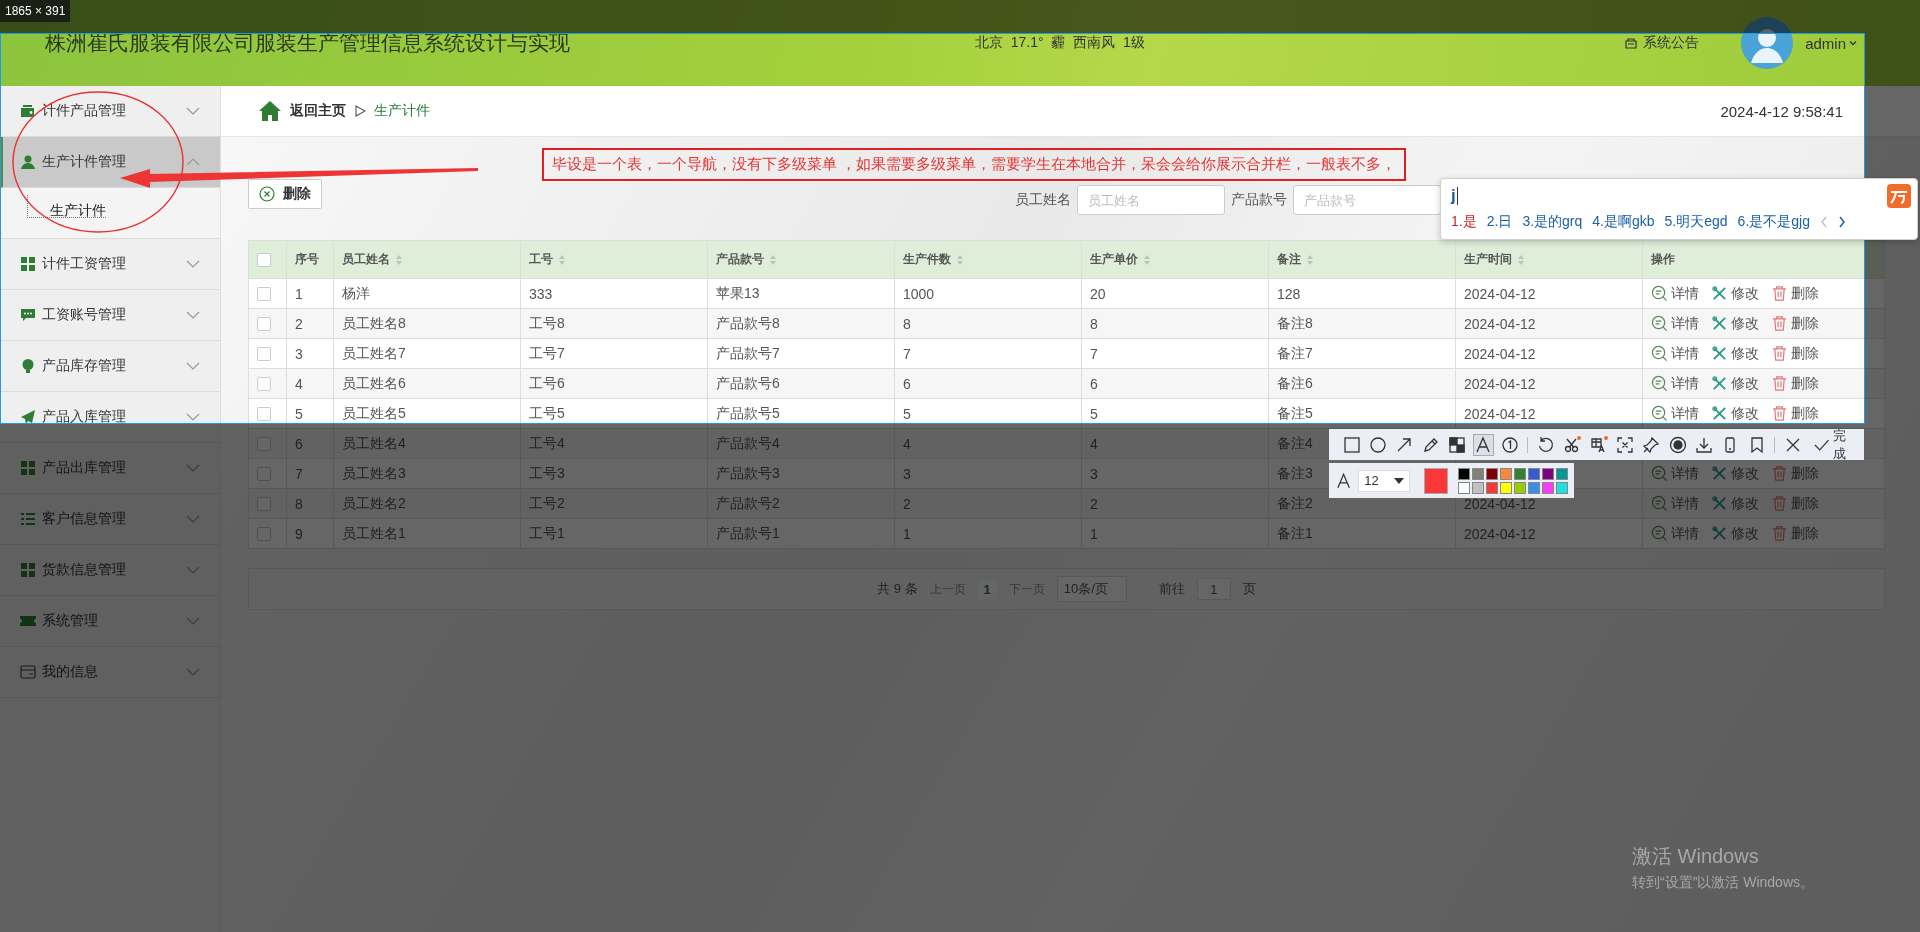 The image size is (1920, 932). What do you see at coordinates (748, 443) in the screenshot?
I see `table-cell: 产品款号4` at bounding box center [748, 443].